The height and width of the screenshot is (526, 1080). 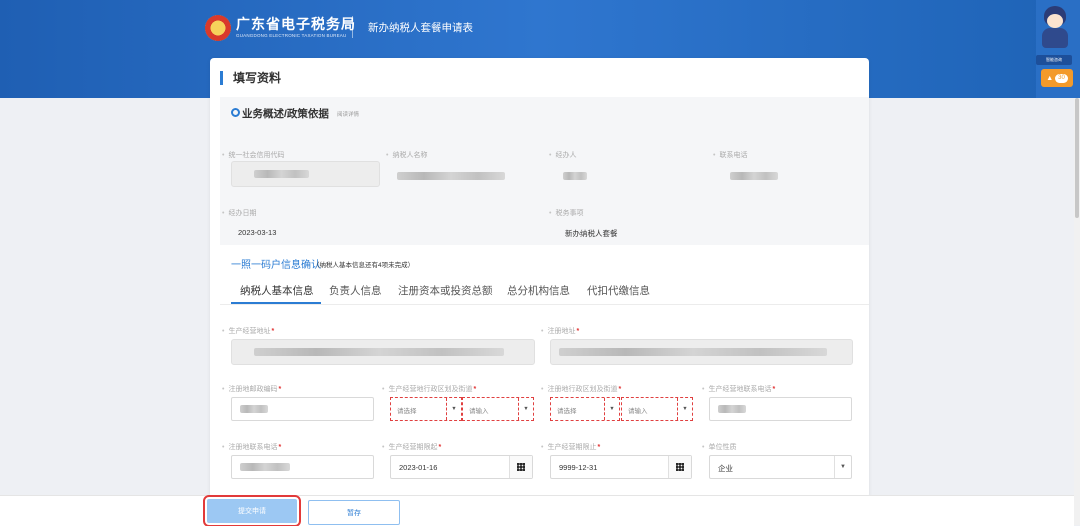 I want to click on credit-code-field, so click(x=305, y=174).